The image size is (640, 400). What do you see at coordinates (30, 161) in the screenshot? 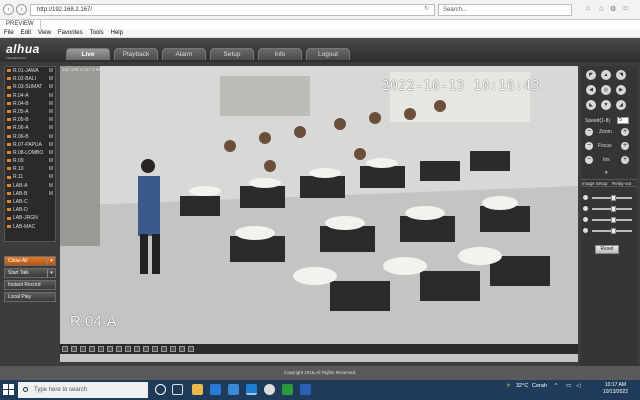
I see `channel-item: R.09 M` at bounding box center [30, 161].